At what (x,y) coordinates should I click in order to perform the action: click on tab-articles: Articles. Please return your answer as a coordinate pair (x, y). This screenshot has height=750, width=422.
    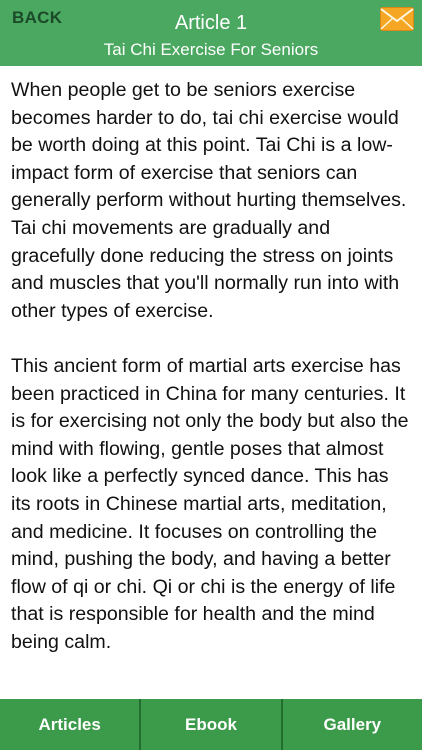
    Looking at the image, I should click on (71, 724).